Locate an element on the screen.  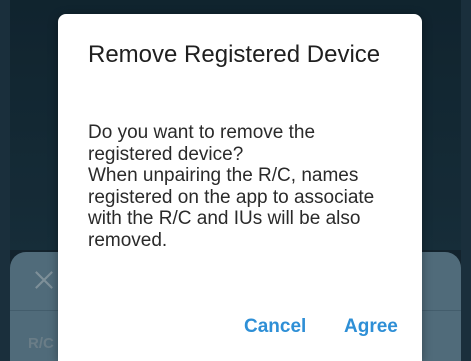
cancel-button: Cancel is located at coordinates (275, 327).